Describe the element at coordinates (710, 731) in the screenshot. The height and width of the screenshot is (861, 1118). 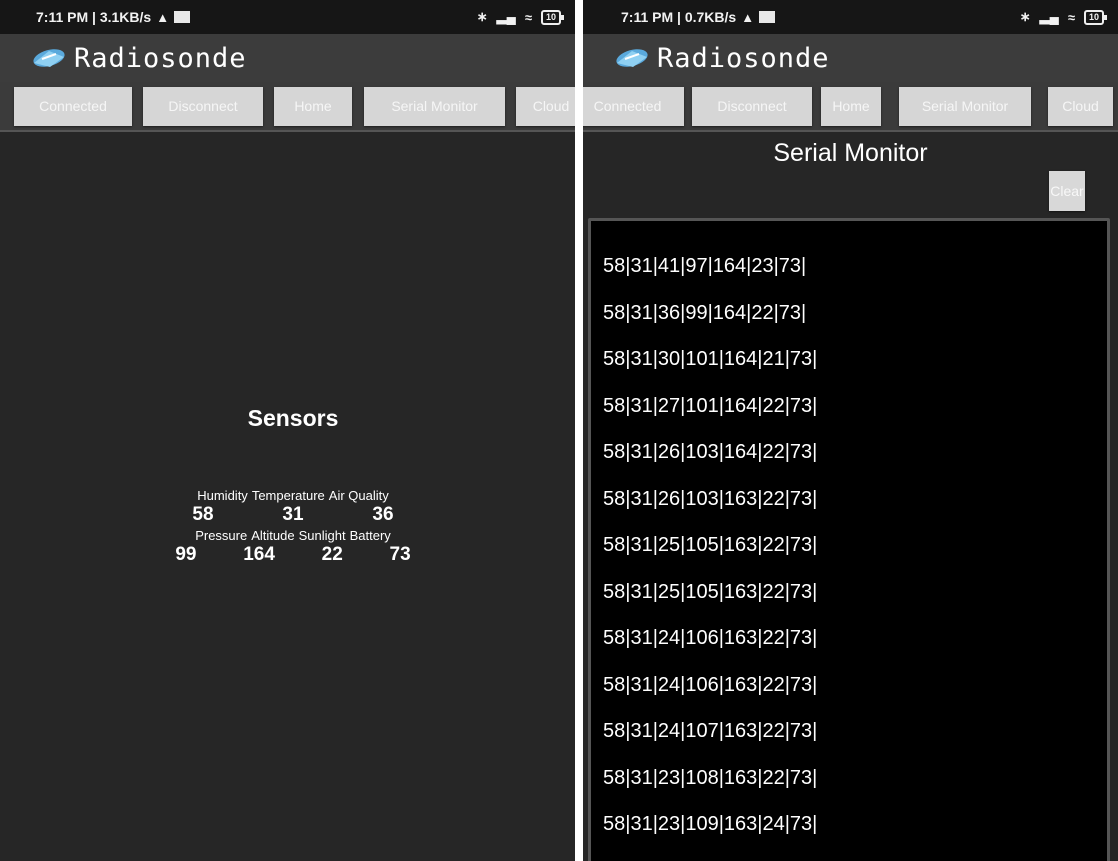
I see `log-line: 58|31|24|107|163|22|73|` at that location.